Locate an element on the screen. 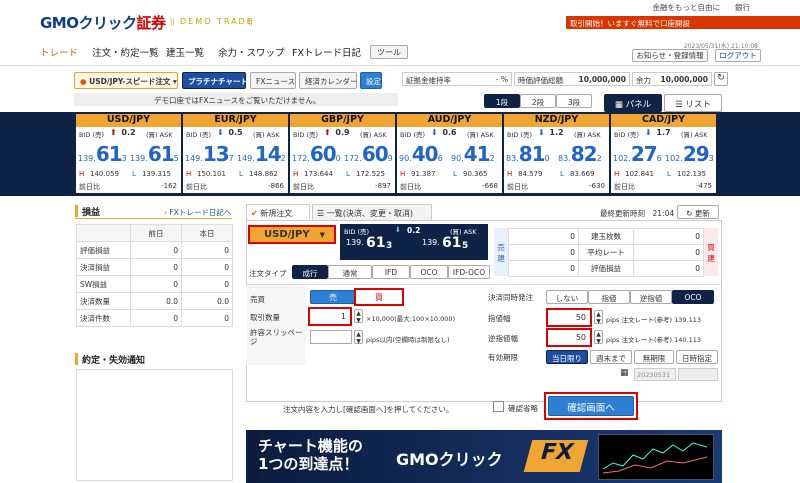 Image resolution: width=800 pixels, height=483 pixels. rate-ask-price: 90.412 is located at coordinates (473, 154).